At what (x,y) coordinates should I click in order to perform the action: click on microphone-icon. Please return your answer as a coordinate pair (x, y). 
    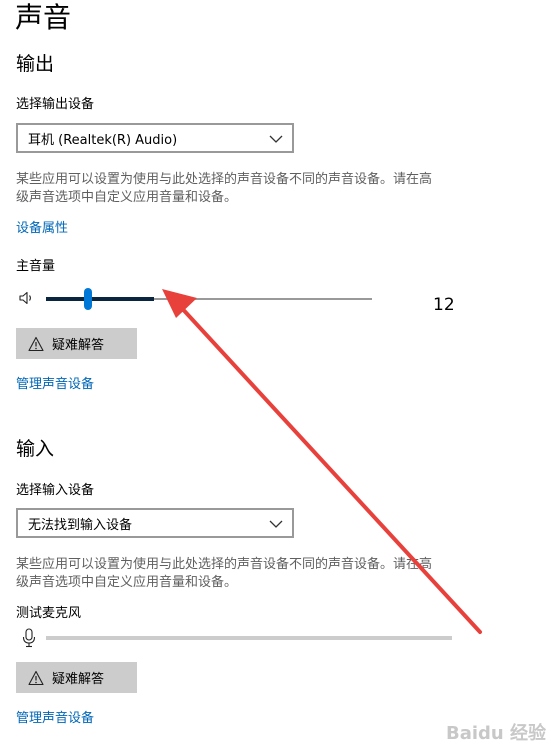
    Looking at the image, I should click on (29, 638).